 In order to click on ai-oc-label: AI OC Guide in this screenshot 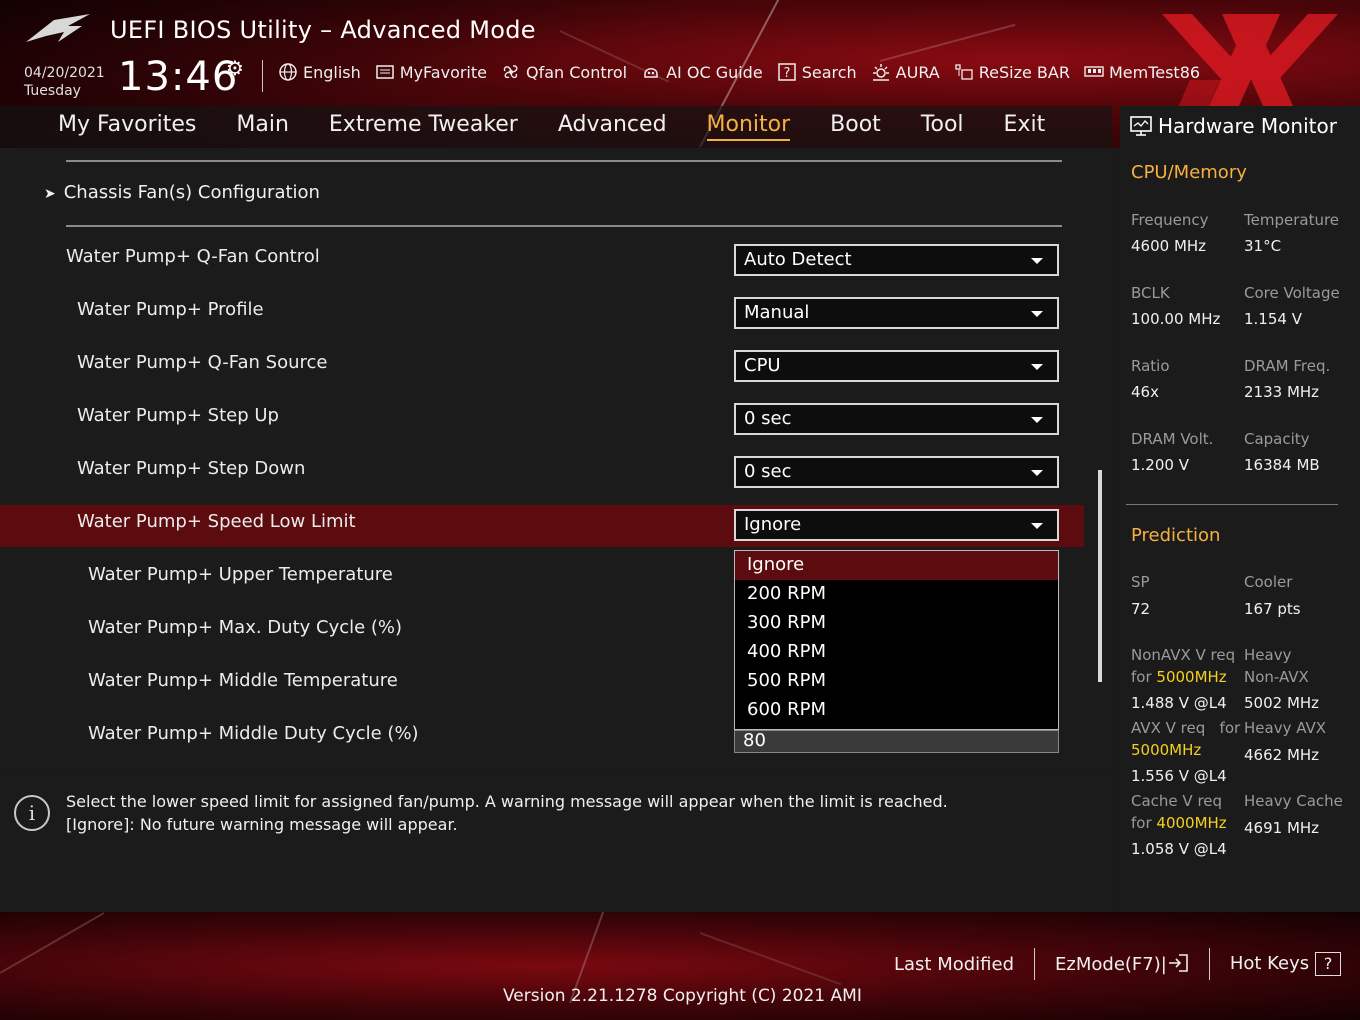, I will do `click(714, 72)`.